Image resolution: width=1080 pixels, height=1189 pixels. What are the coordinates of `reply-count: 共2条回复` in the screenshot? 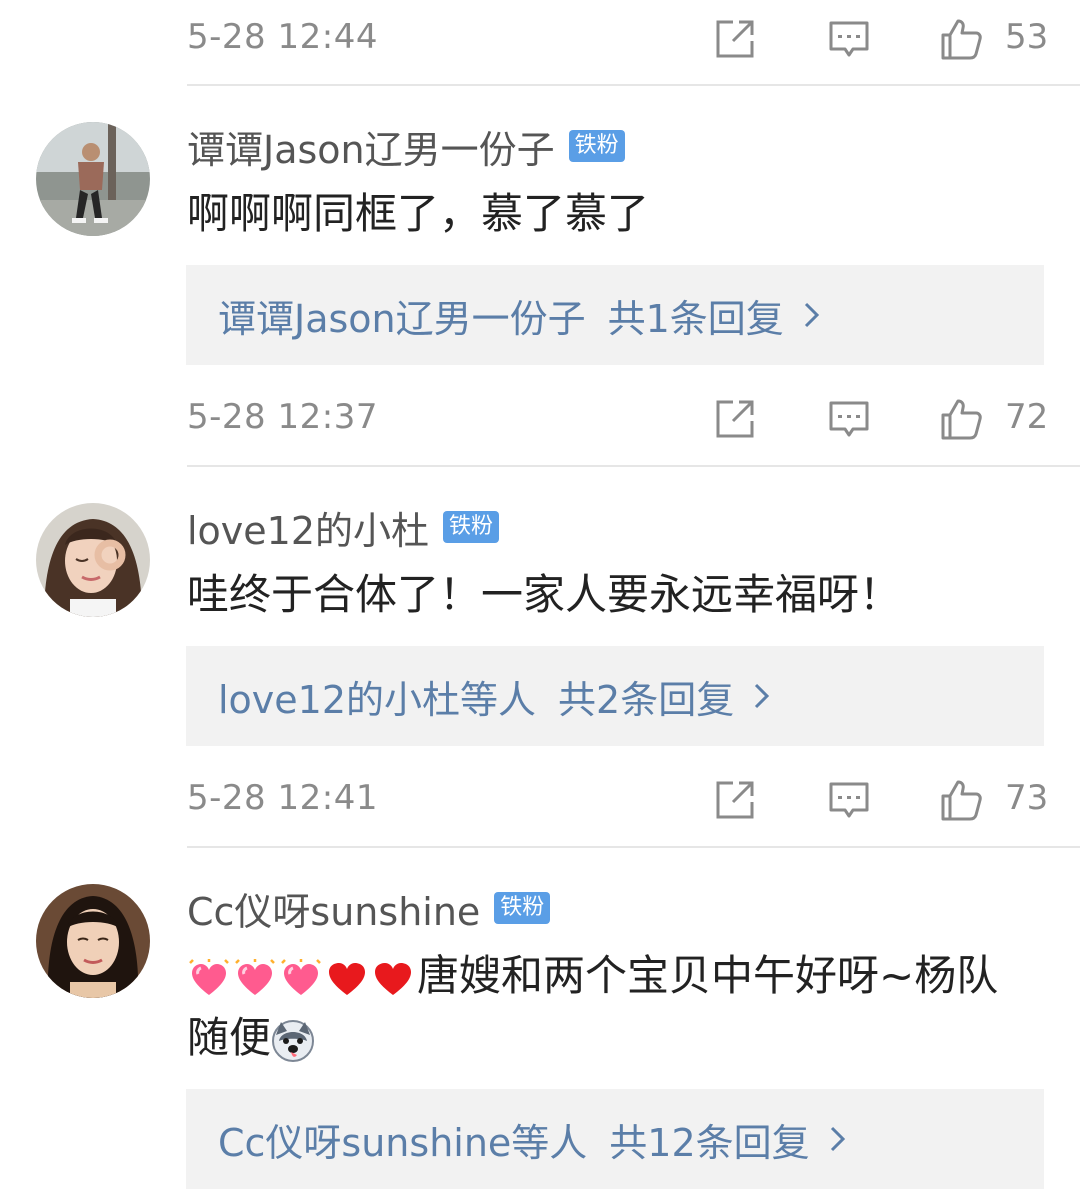 It's located at (646, 699).